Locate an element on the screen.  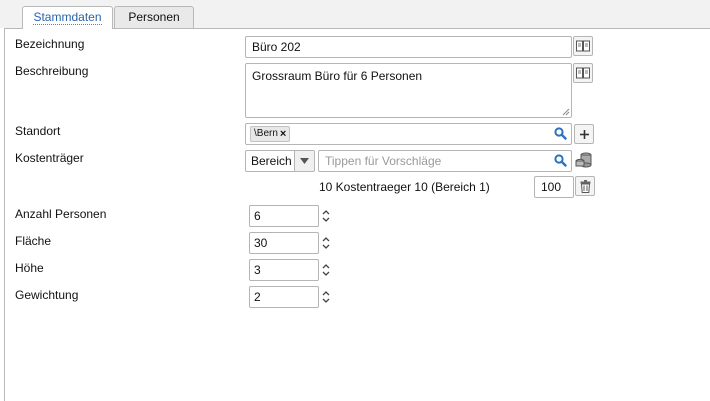
tab-stammdaten: Stammdaten is located at coordinates (67, 17).